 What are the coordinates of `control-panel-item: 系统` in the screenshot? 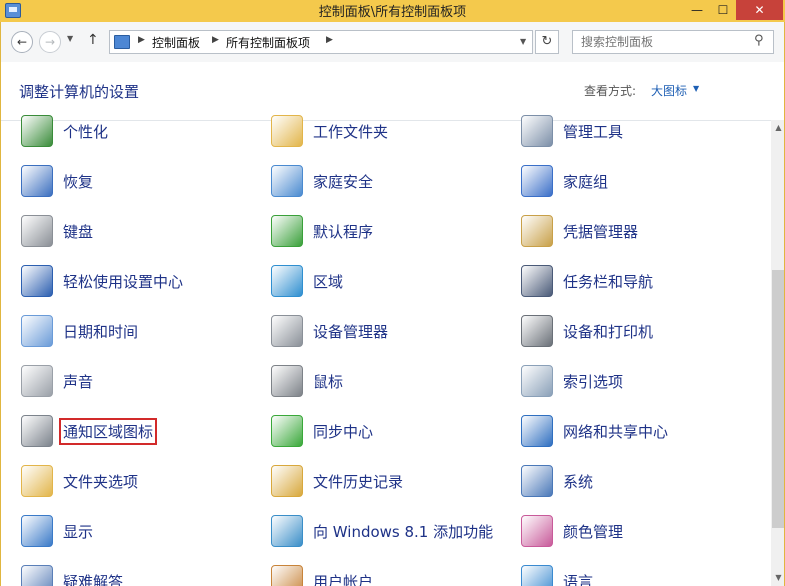 It's located at (641, 481).